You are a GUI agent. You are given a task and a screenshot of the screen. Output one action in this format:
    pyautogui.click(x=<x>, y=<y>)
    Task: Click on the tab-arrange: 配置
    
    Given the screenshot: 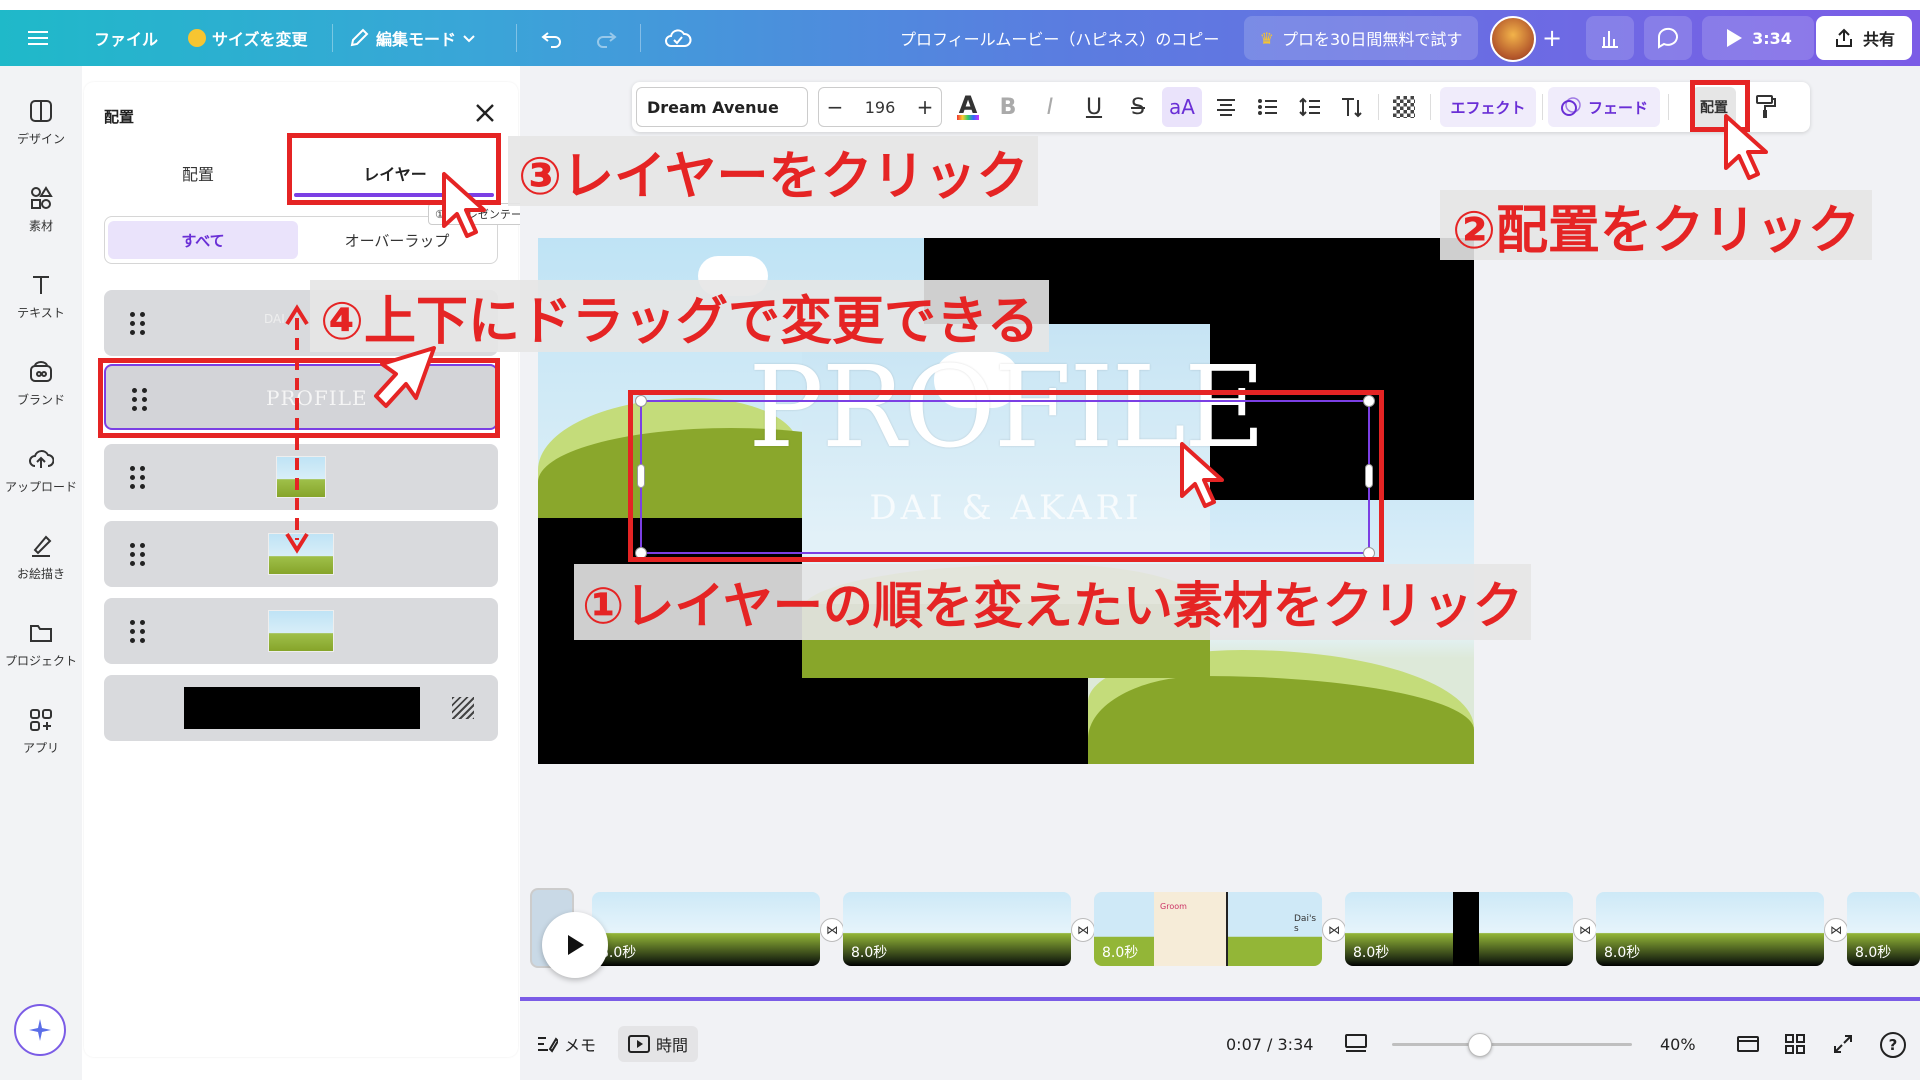 What is the action you would take?
    pyautogui.click(x=198, y=173)
    